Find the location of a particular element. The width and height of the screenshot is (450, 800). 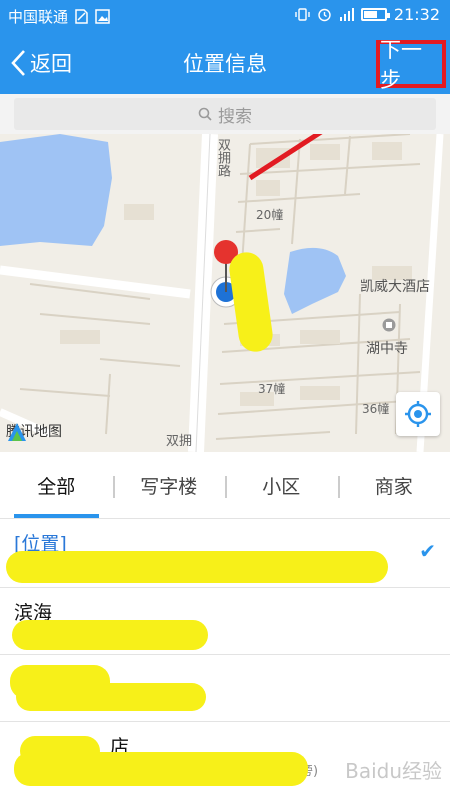

road-label: 双拥 is located at coordinates (179, 441).